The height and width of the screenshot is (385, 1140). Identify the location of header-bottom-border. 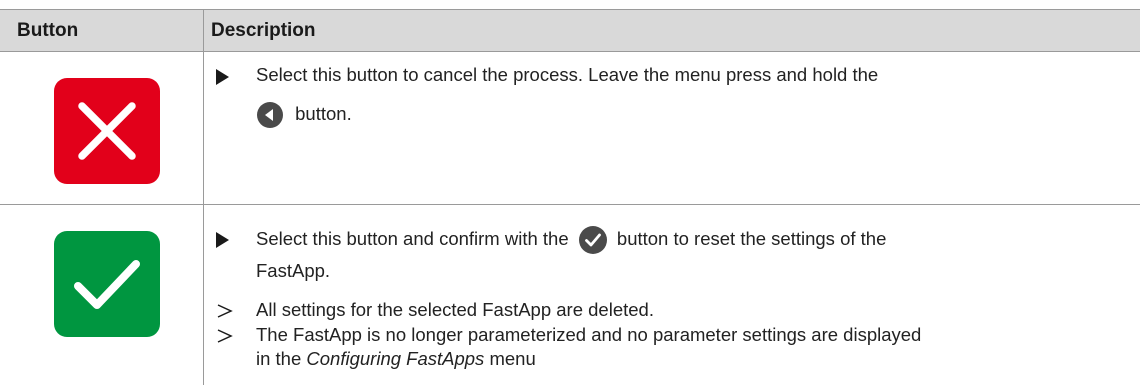
(570, 51).